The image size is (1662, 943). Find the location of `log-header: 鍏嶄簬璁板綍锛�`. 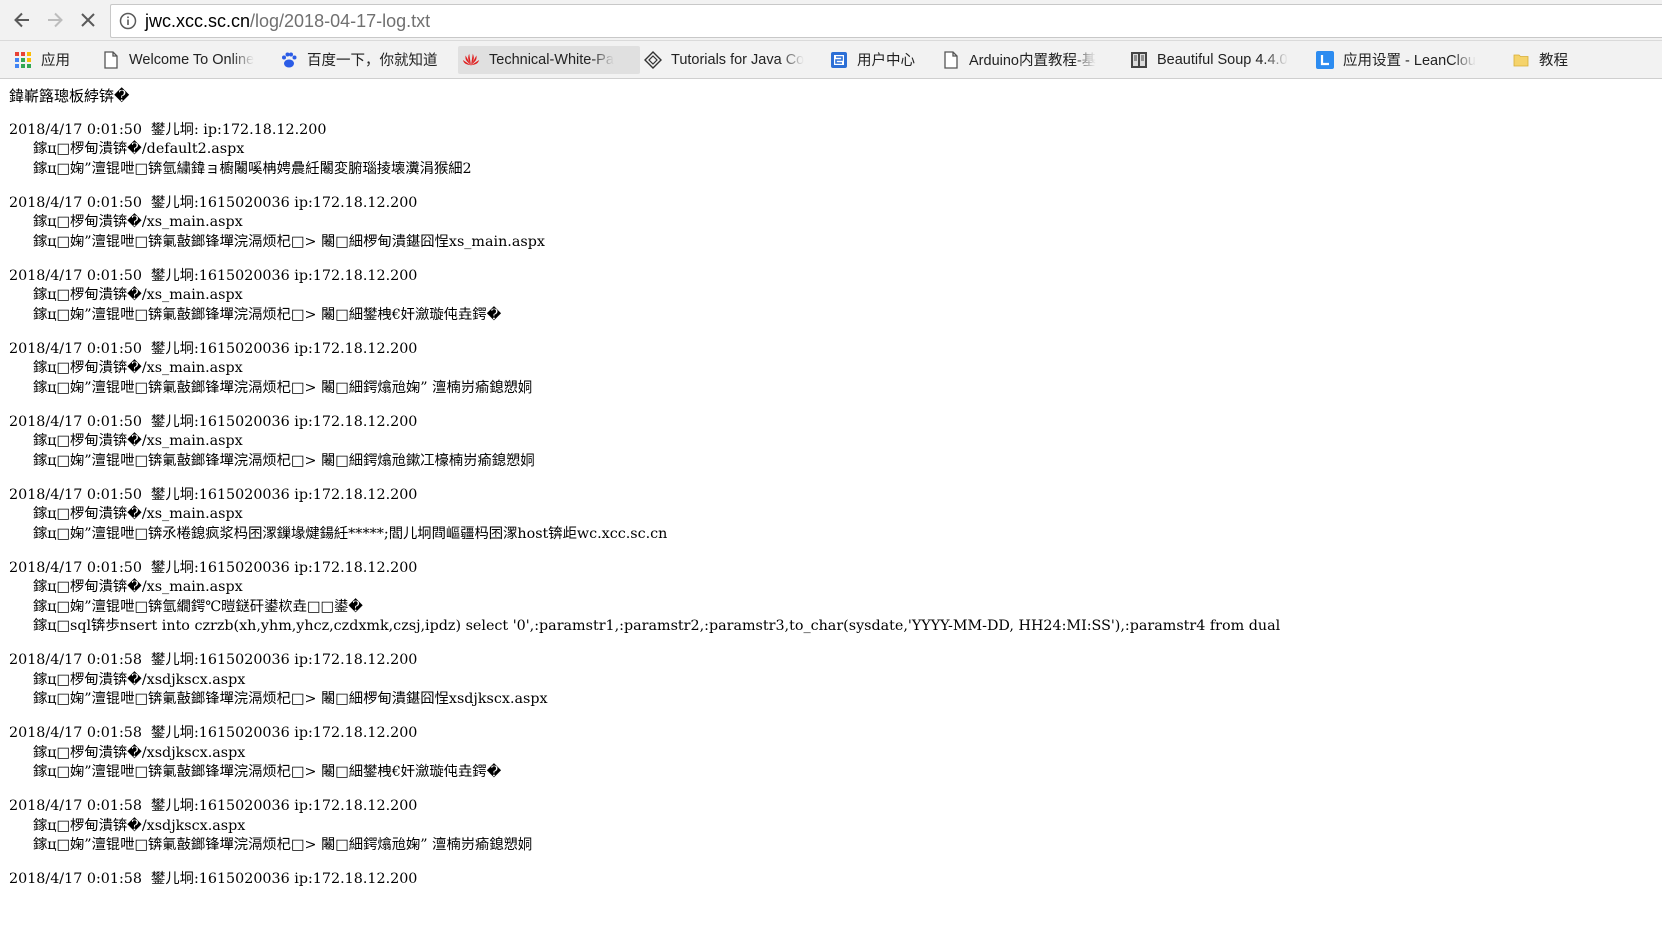

log-header: 鍏嶄簬璁板綍锛� is located at coordinates (69, 96).